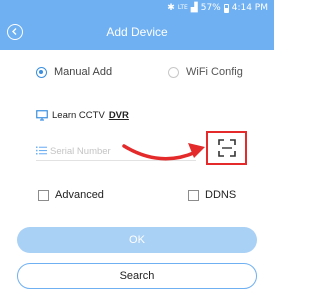  I want to click on page-title: Add Device, so click(137, 32).